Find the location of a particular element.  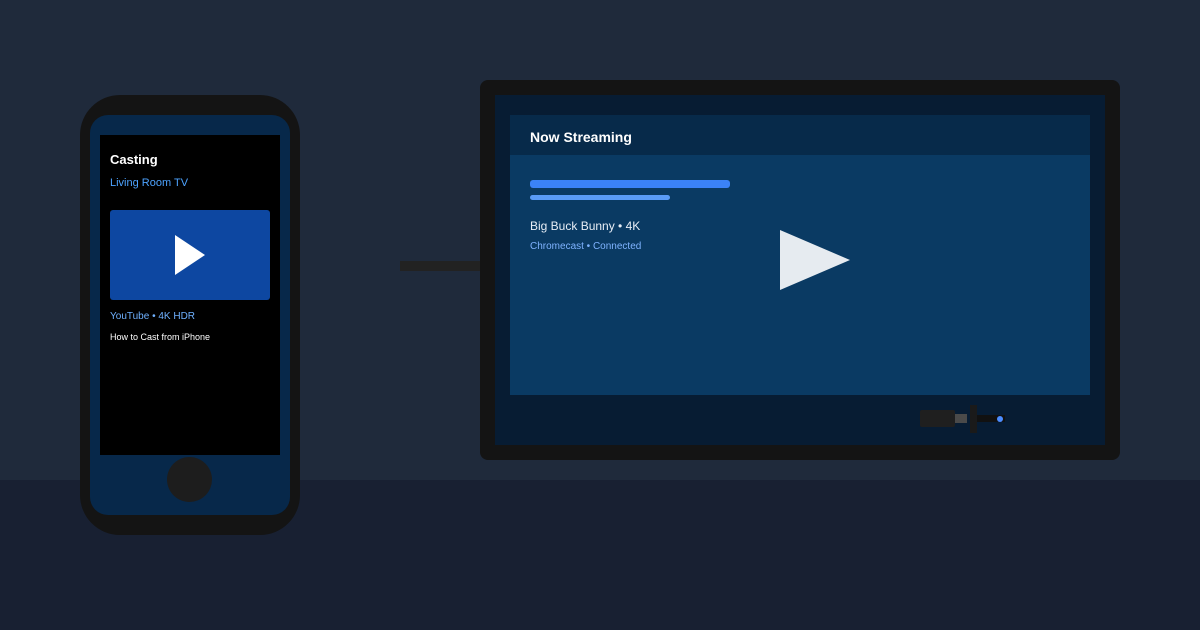

phone-video-thumbnail is located at coordinates (190, 255).